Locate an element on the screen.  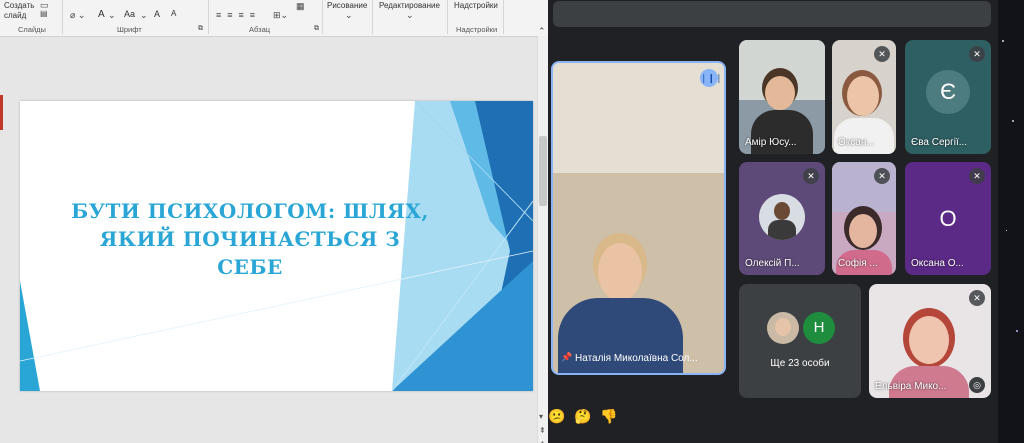
pin-icon: 📌 is located at coordinates (566, 357).